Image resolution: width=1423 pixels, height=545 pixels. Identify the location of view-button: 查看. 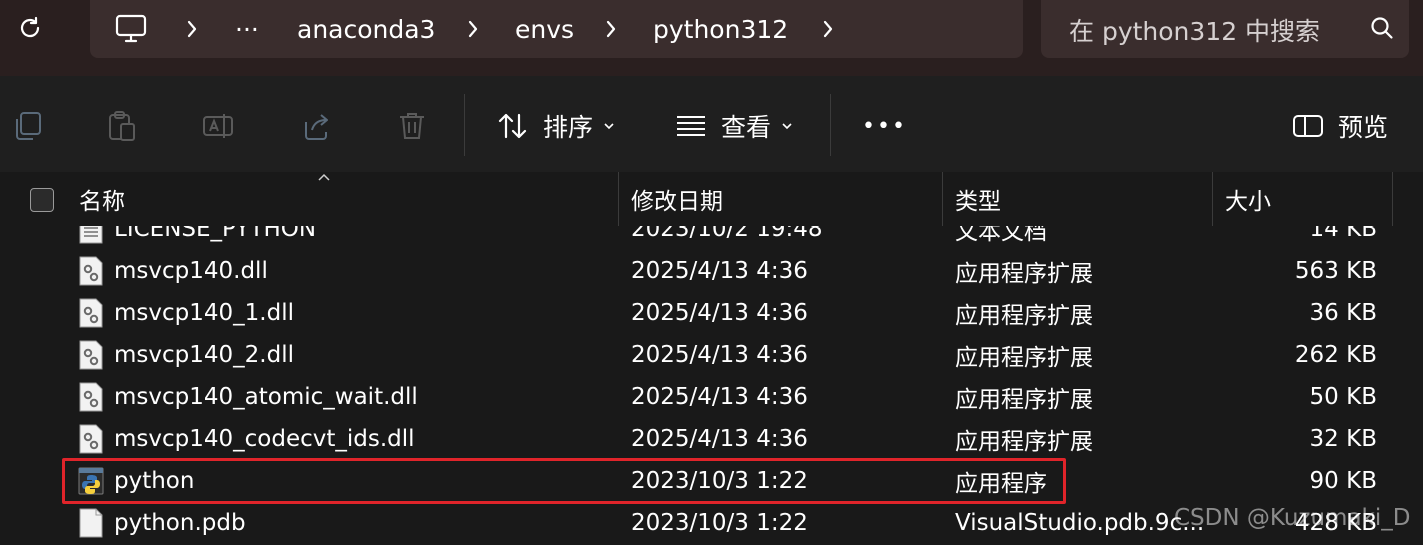
(741, 126).